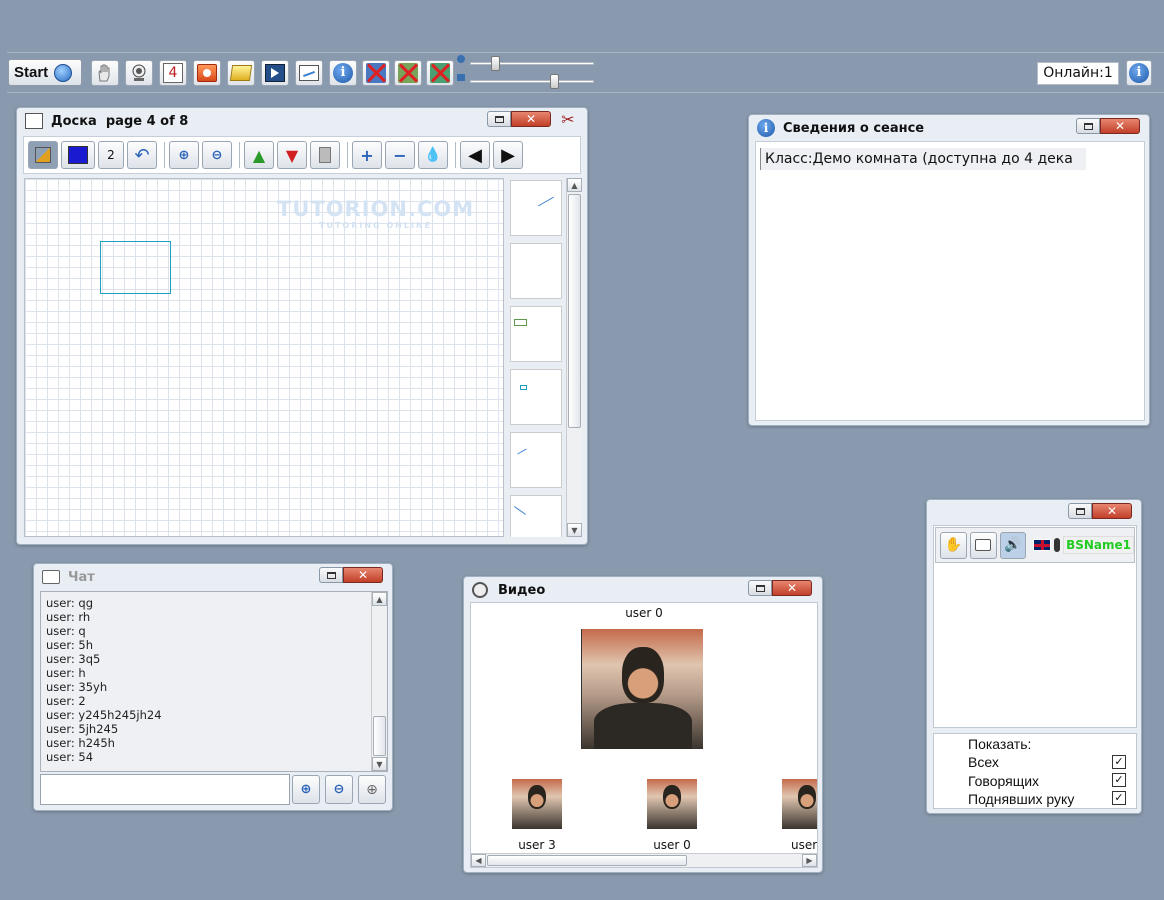 This screenshot has width=1164, height=900. I want to click on watermark: TUTORION.COM TUTORING ONLINE, so click(375, 213).